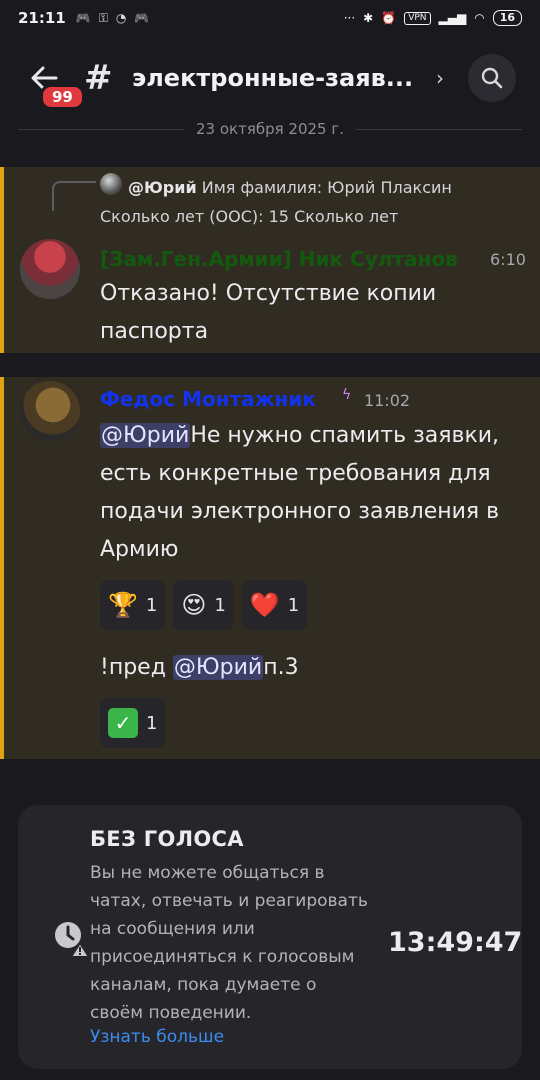 The height and width of the screenshot is (1080, 540). Describe the element at coordinates (368, 18) in the screenshot. I see `bluetooth-icon: ✱` at that location.